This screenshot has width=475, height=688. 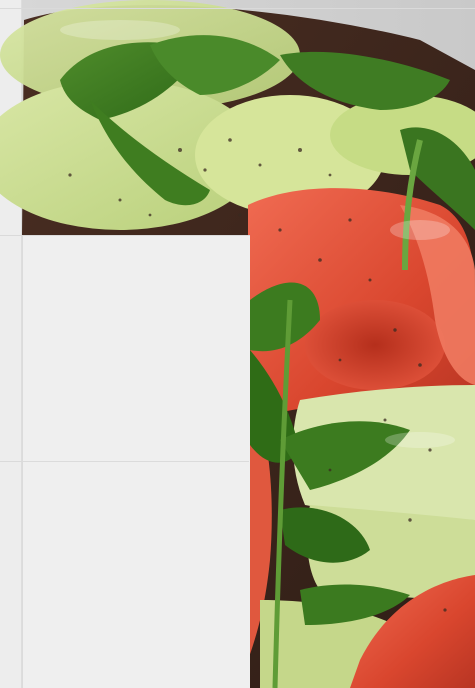 What do you see at coordinates (237, 8) in the screenshot?
I see `top-divider` at bounding box center [237, 8].